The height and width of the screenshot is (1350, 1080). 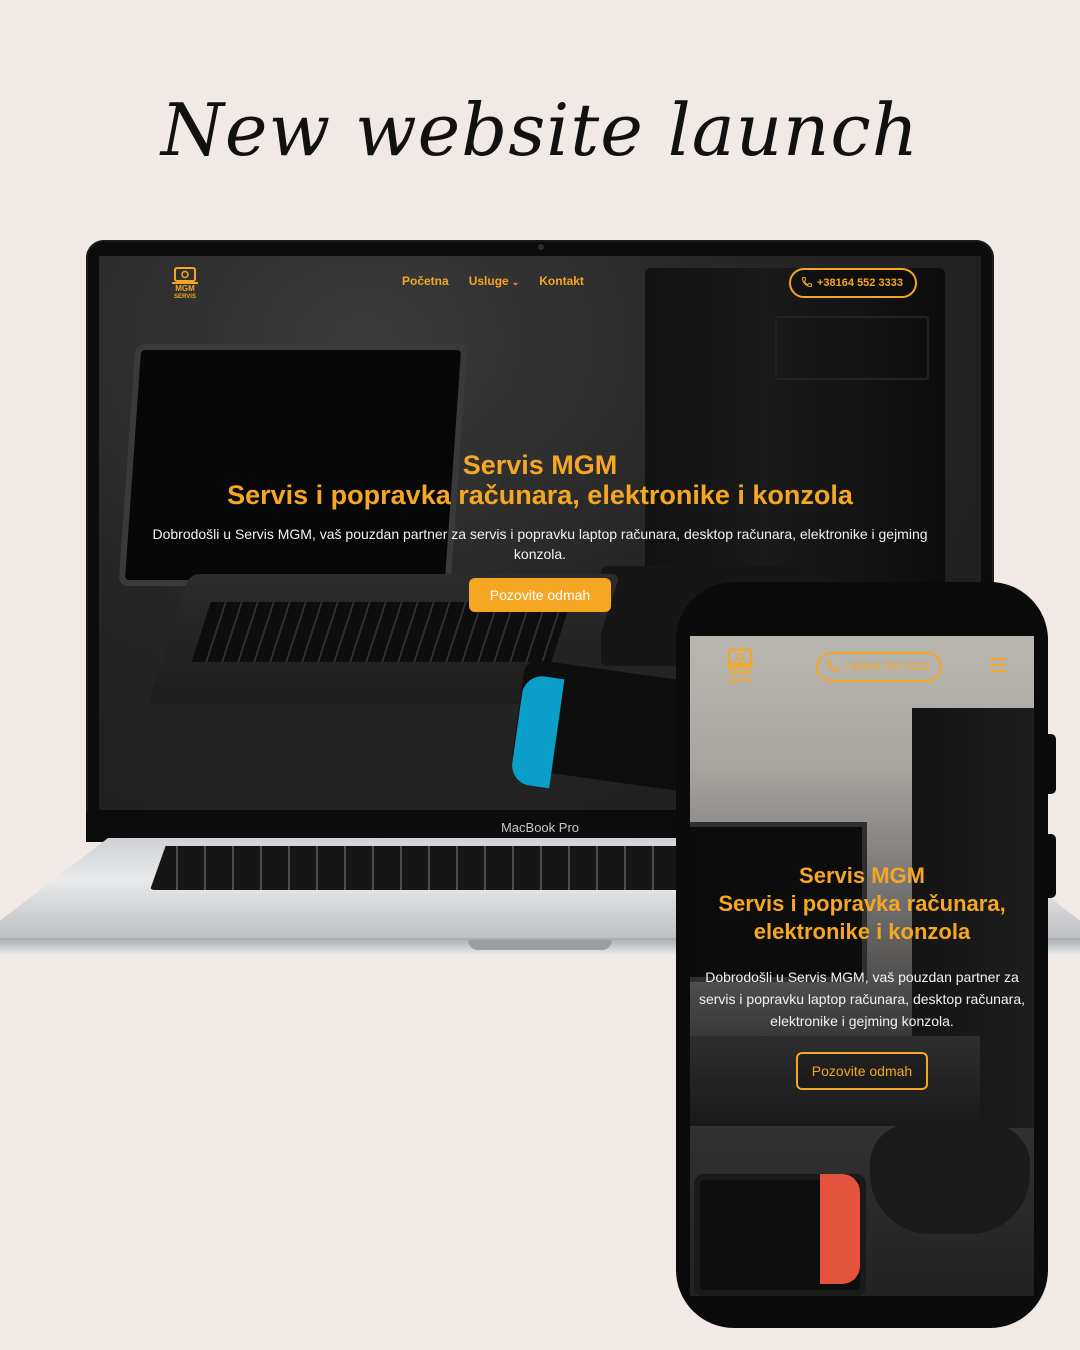 I want to click on chevron-down-icon: ⌄, so click(x=515, y=282).